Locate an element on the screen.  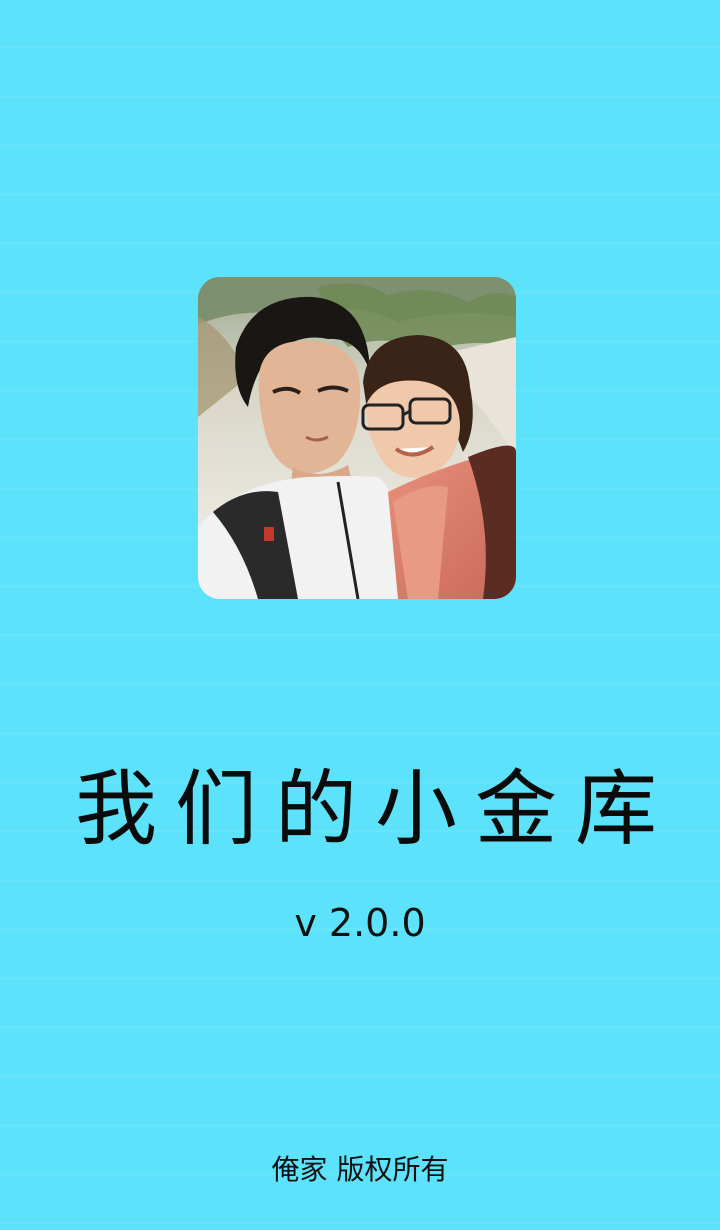
copyright-text: 俺家 版权所有 is located at coordinates (360, 1169).